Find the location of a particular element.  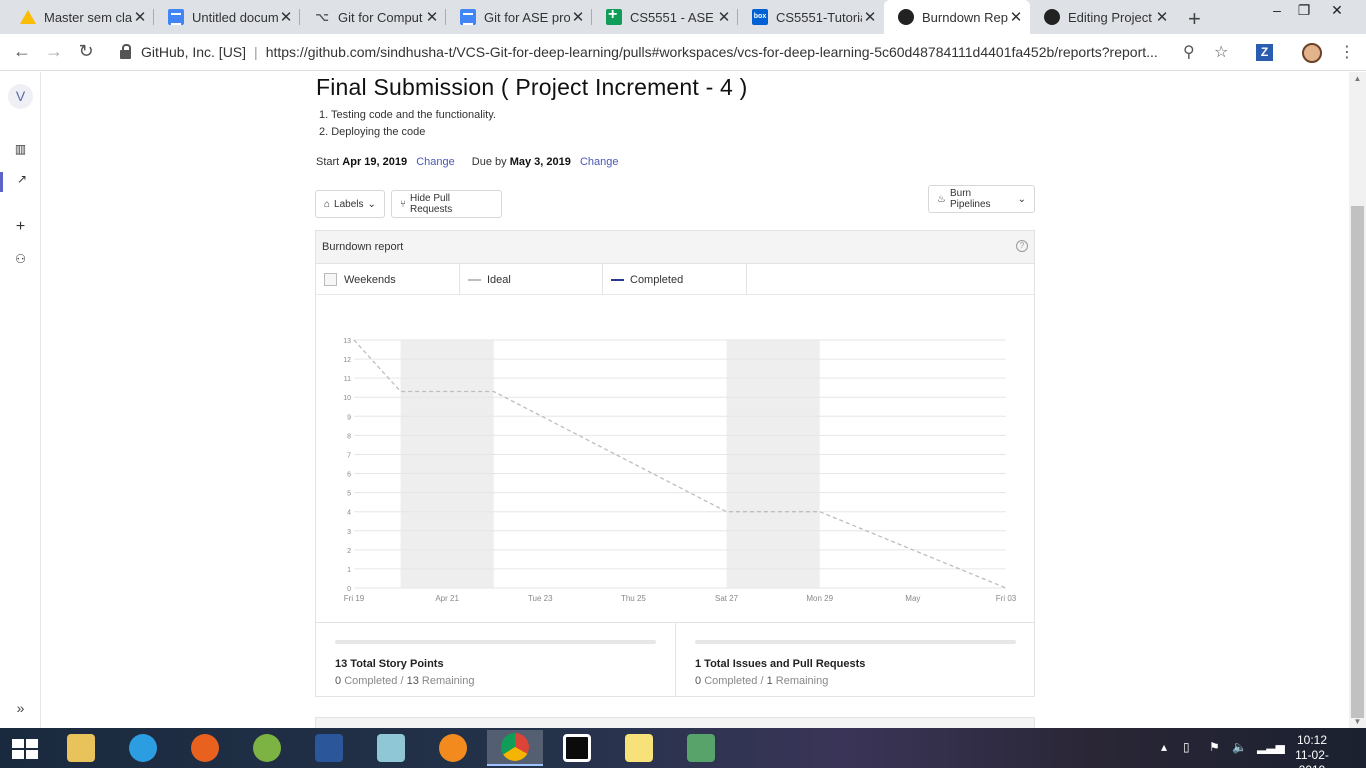

forward-icon: → is located at coordinates (54, 51).